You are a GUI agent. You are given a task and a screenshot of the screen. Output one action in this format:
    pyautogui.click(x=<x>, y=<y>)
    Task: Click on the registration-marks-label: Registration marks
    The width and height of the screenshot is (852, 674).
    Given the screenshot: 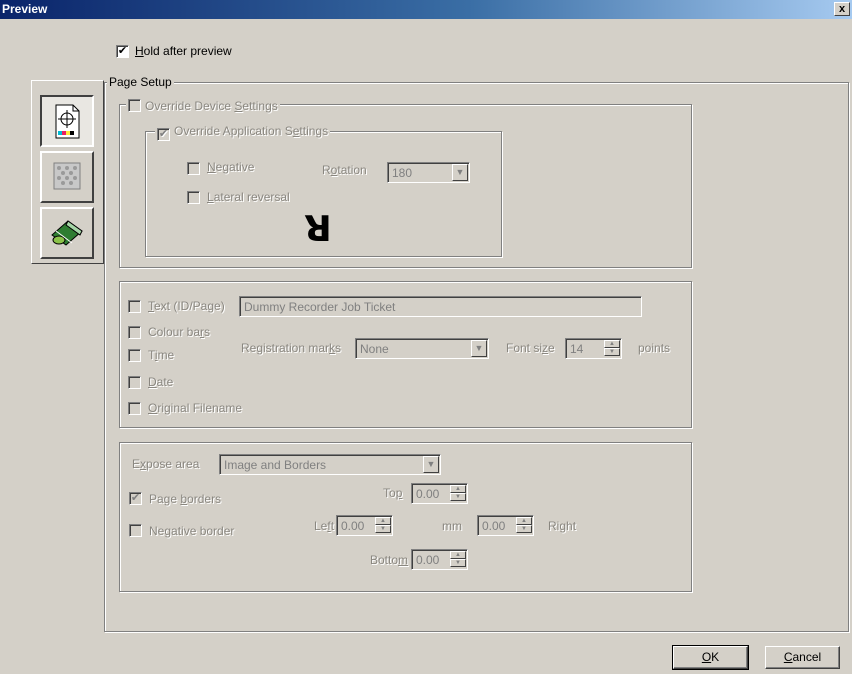 What is the action you would take?
    pyautogui.click(x=291, y=348)
    